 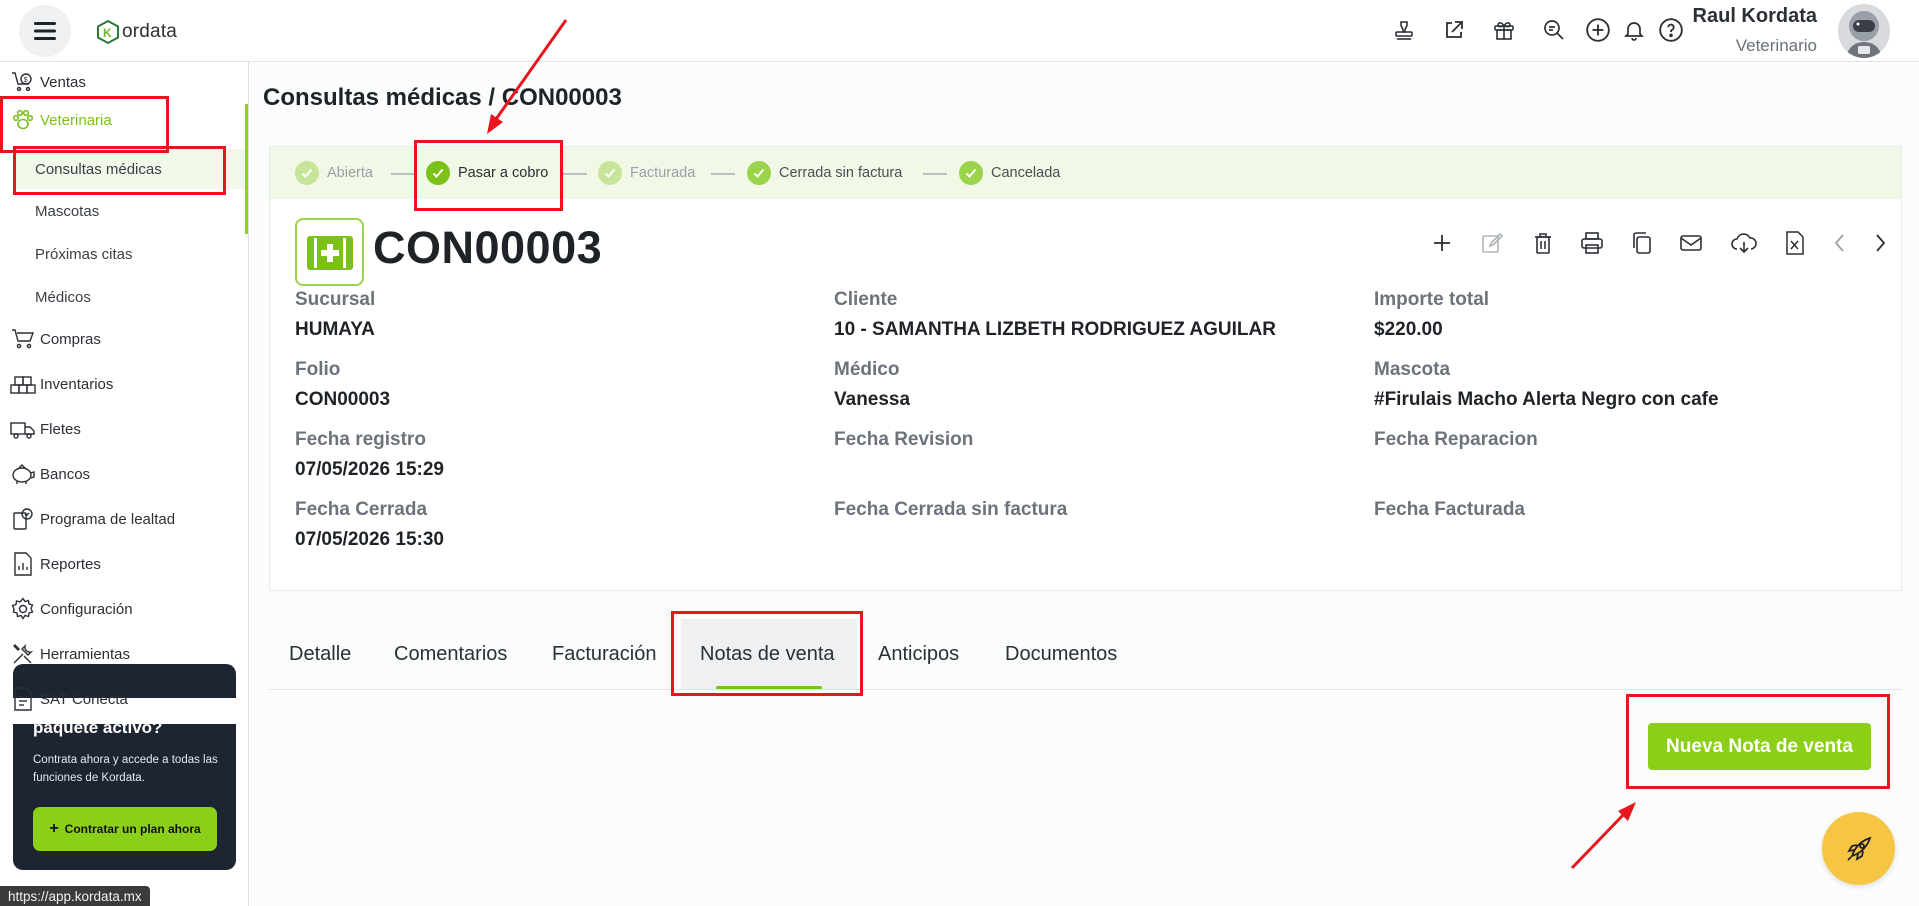 I want to click on tab-facturacion: Facturación, so click(x=604, y=654).